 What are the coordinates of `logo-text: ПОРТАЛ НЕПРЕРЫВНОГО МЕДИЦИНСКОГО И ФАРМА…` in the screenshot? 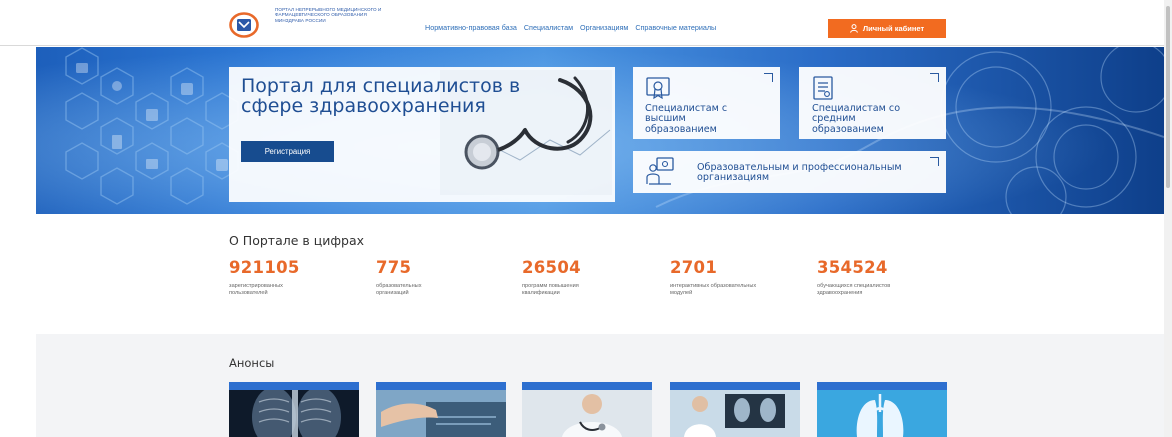 It's located at (328, 15).